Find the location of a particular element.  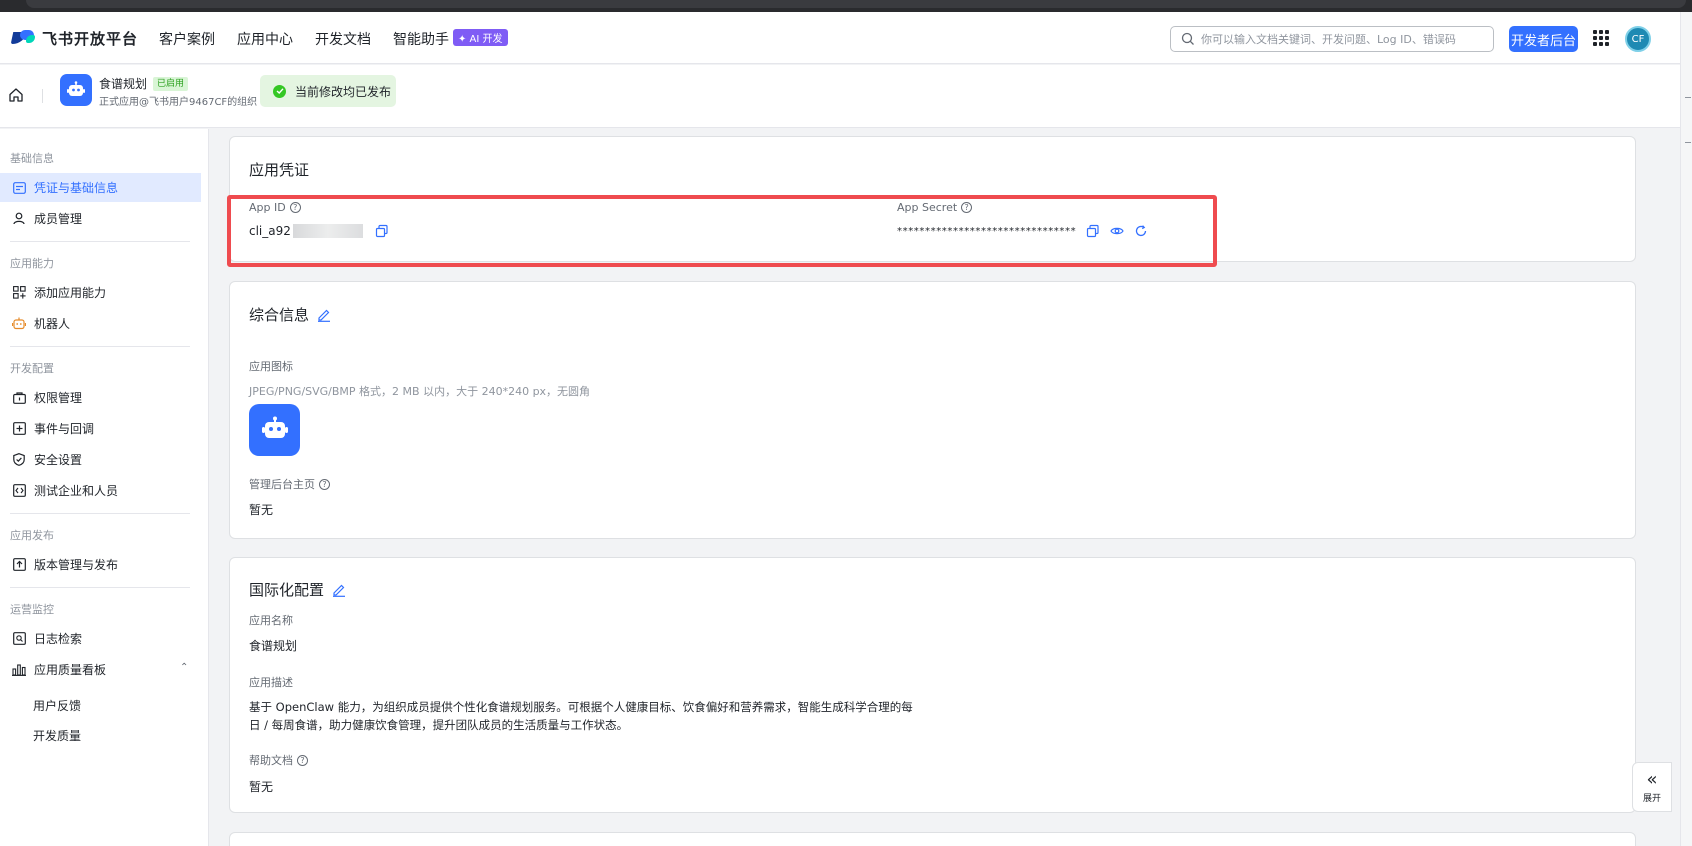

nav-links: 客户案例 应用中心 开发文档 智能助手 ✦ AI 开发 is located at coordinates (333, 39).